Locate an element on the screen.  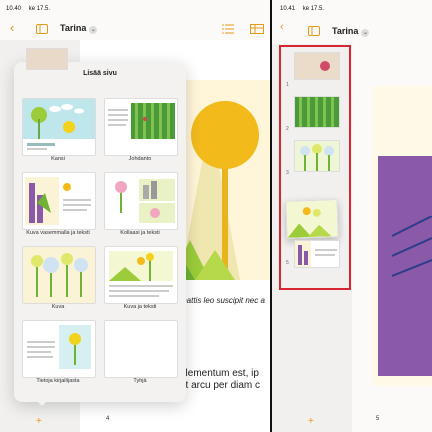
template-kuva is located at coordinates (59, 275).